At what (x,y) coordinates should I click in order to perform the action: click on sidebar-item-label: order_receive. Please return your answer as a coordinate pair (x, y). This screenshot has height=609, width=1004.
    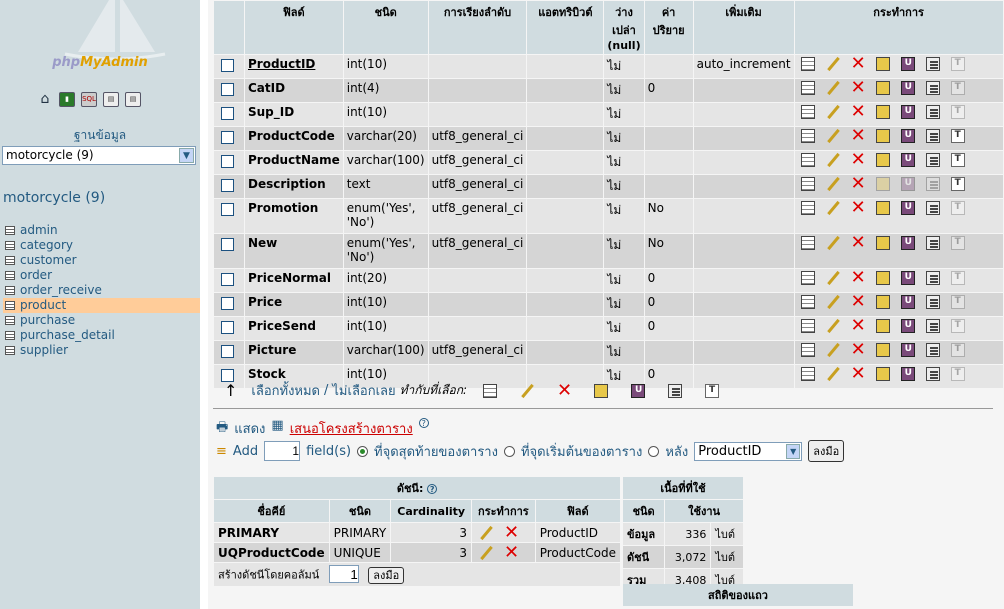
    Looking at the image, I should click on (61, 290).